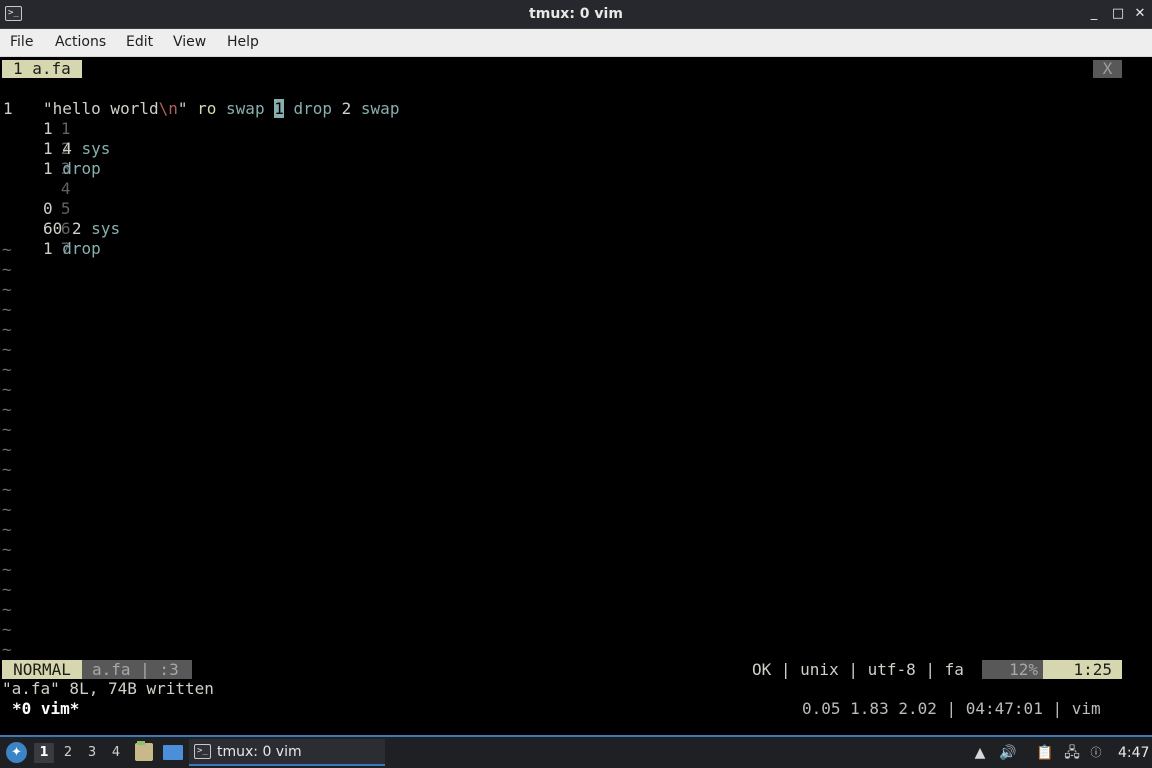  Describe the element at coordinates (576, 118) in the screenshot. I see `editor-line: 11` at that location.